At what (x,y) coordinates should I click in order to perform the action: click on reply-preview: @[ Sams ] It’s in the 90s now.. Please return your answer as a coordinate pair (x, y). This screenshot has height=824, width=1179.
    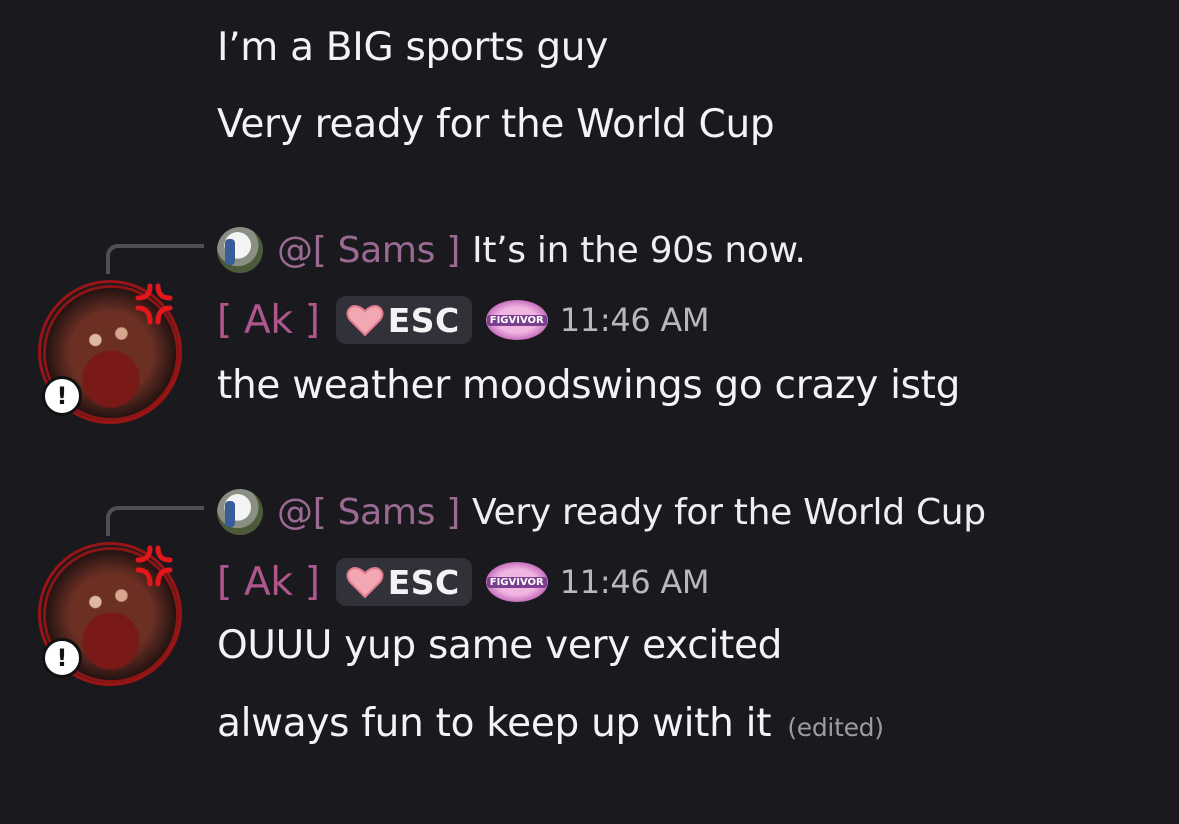
    Looking at the image, I should click on (511, 250).